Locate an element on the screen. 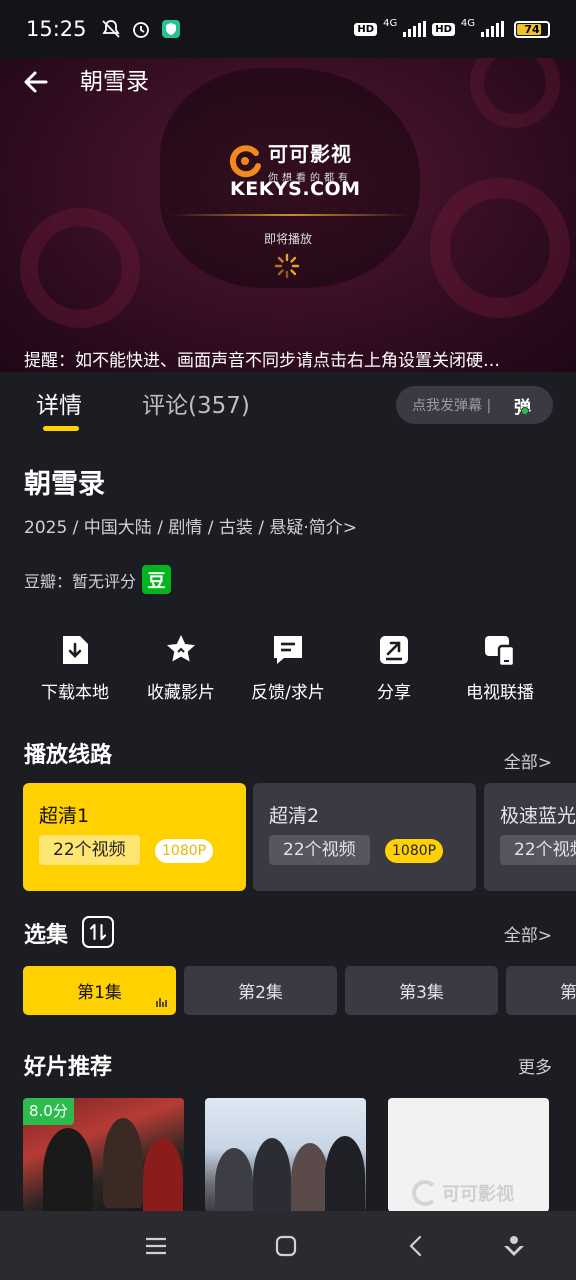 The width and height of the screenshot is (576, 1280). tv-cast-button: 电视联播 is located at coordinates (500, 667).